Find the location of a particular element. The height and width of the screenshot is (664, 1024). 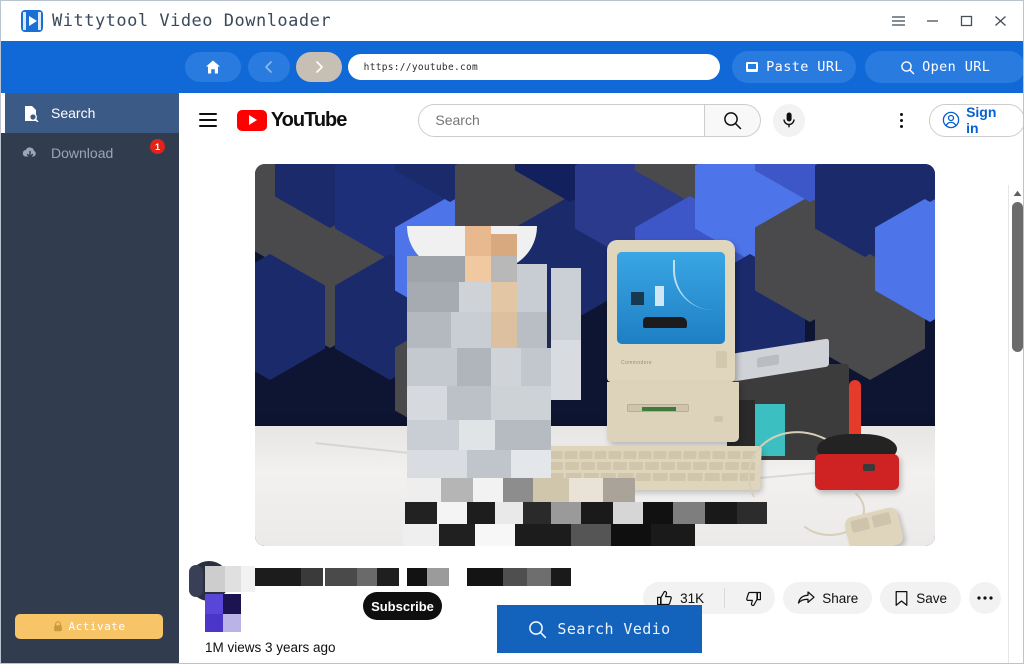

chevron-right-icon is located at coordinates (319, 67).